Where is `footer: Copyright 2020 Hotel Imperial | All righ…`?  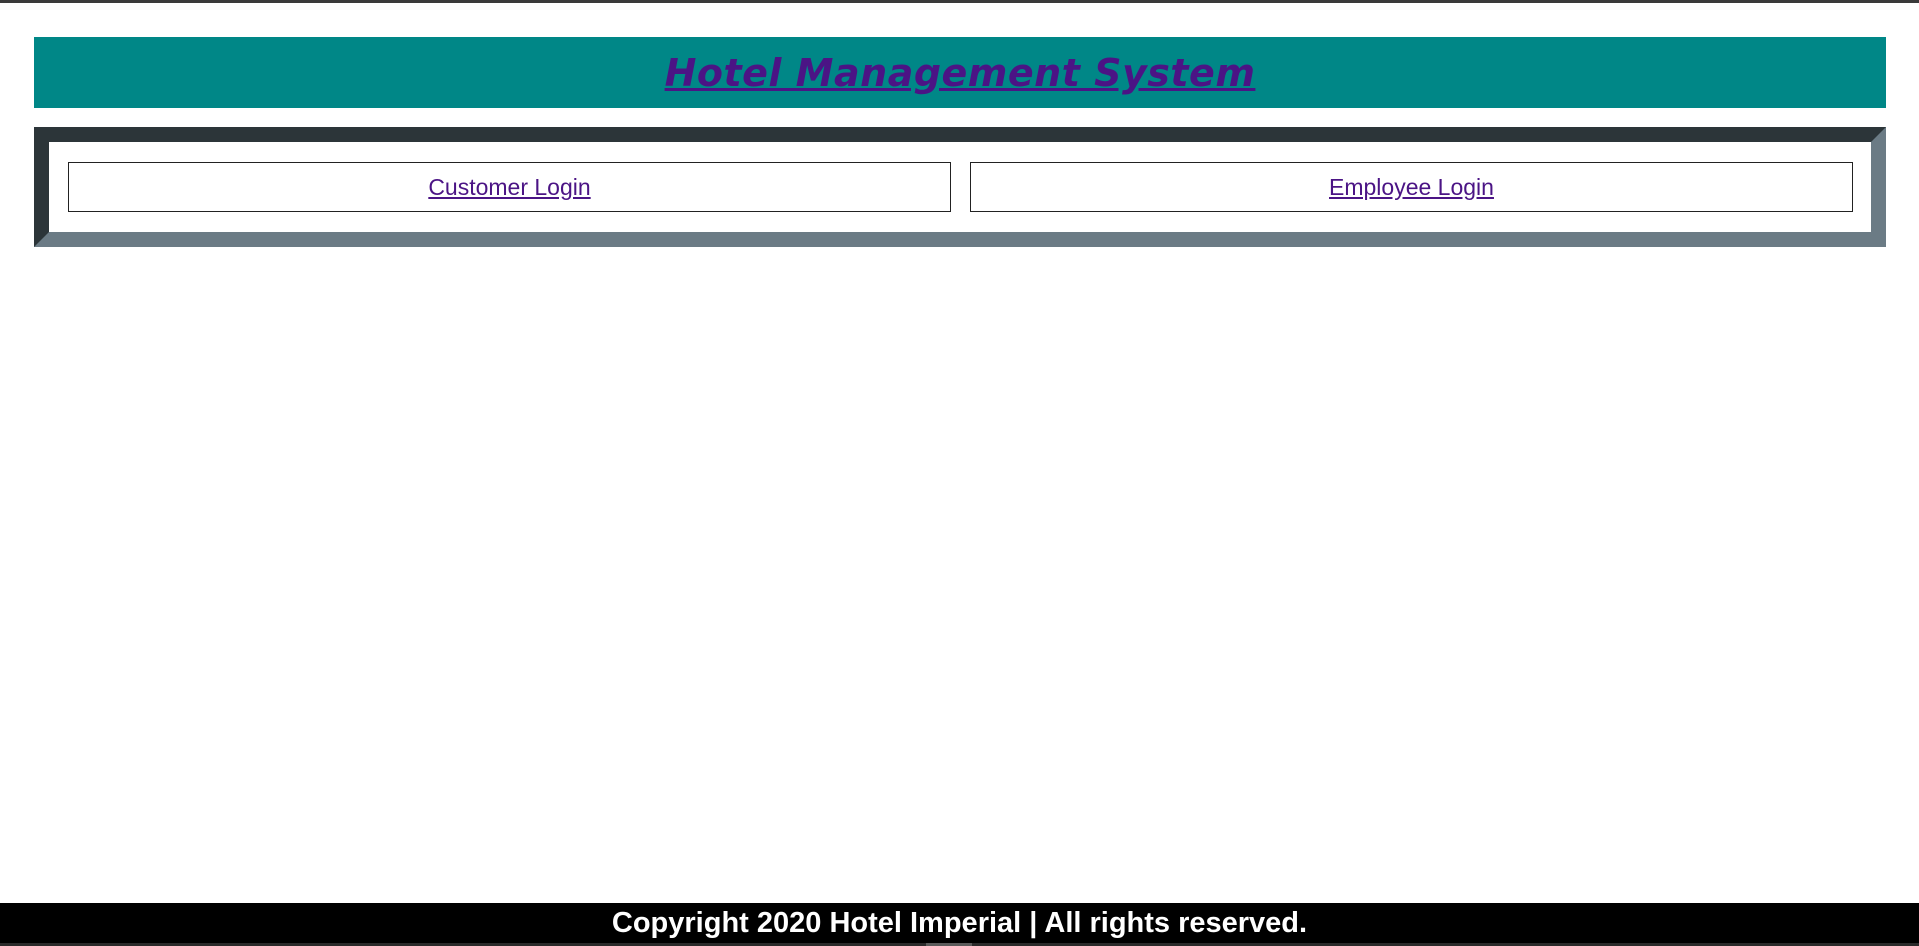
footer: Copyright 2020 Hotel Imperial | All righ… is located at coordinates (959, 923).